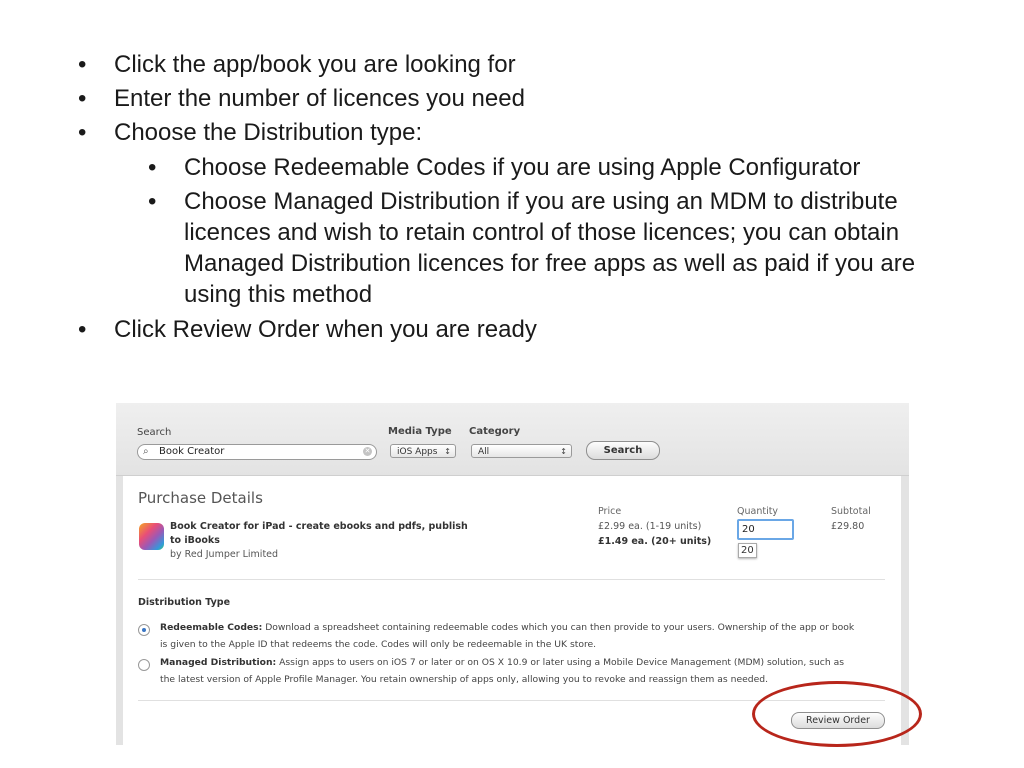 The image size is (1024, 768). What do you see at coordinates (528, 133) in the screenshot?
I see `bullet-item: • Choose the Distribution type:` at bounding box center [528, 133].